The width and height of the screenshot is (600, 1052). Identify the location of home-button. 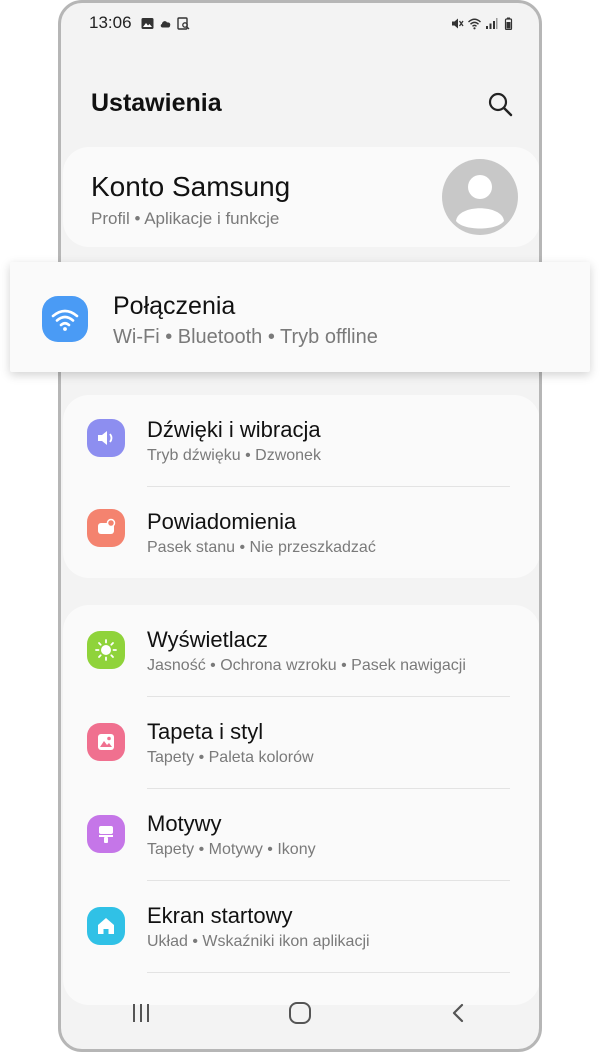
(300, 1013).